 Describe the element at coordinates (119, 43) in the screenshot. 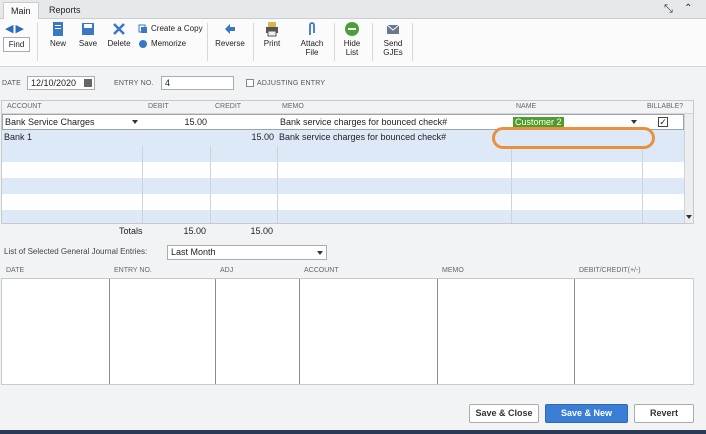

I see `delete-label: Delete` at that location.